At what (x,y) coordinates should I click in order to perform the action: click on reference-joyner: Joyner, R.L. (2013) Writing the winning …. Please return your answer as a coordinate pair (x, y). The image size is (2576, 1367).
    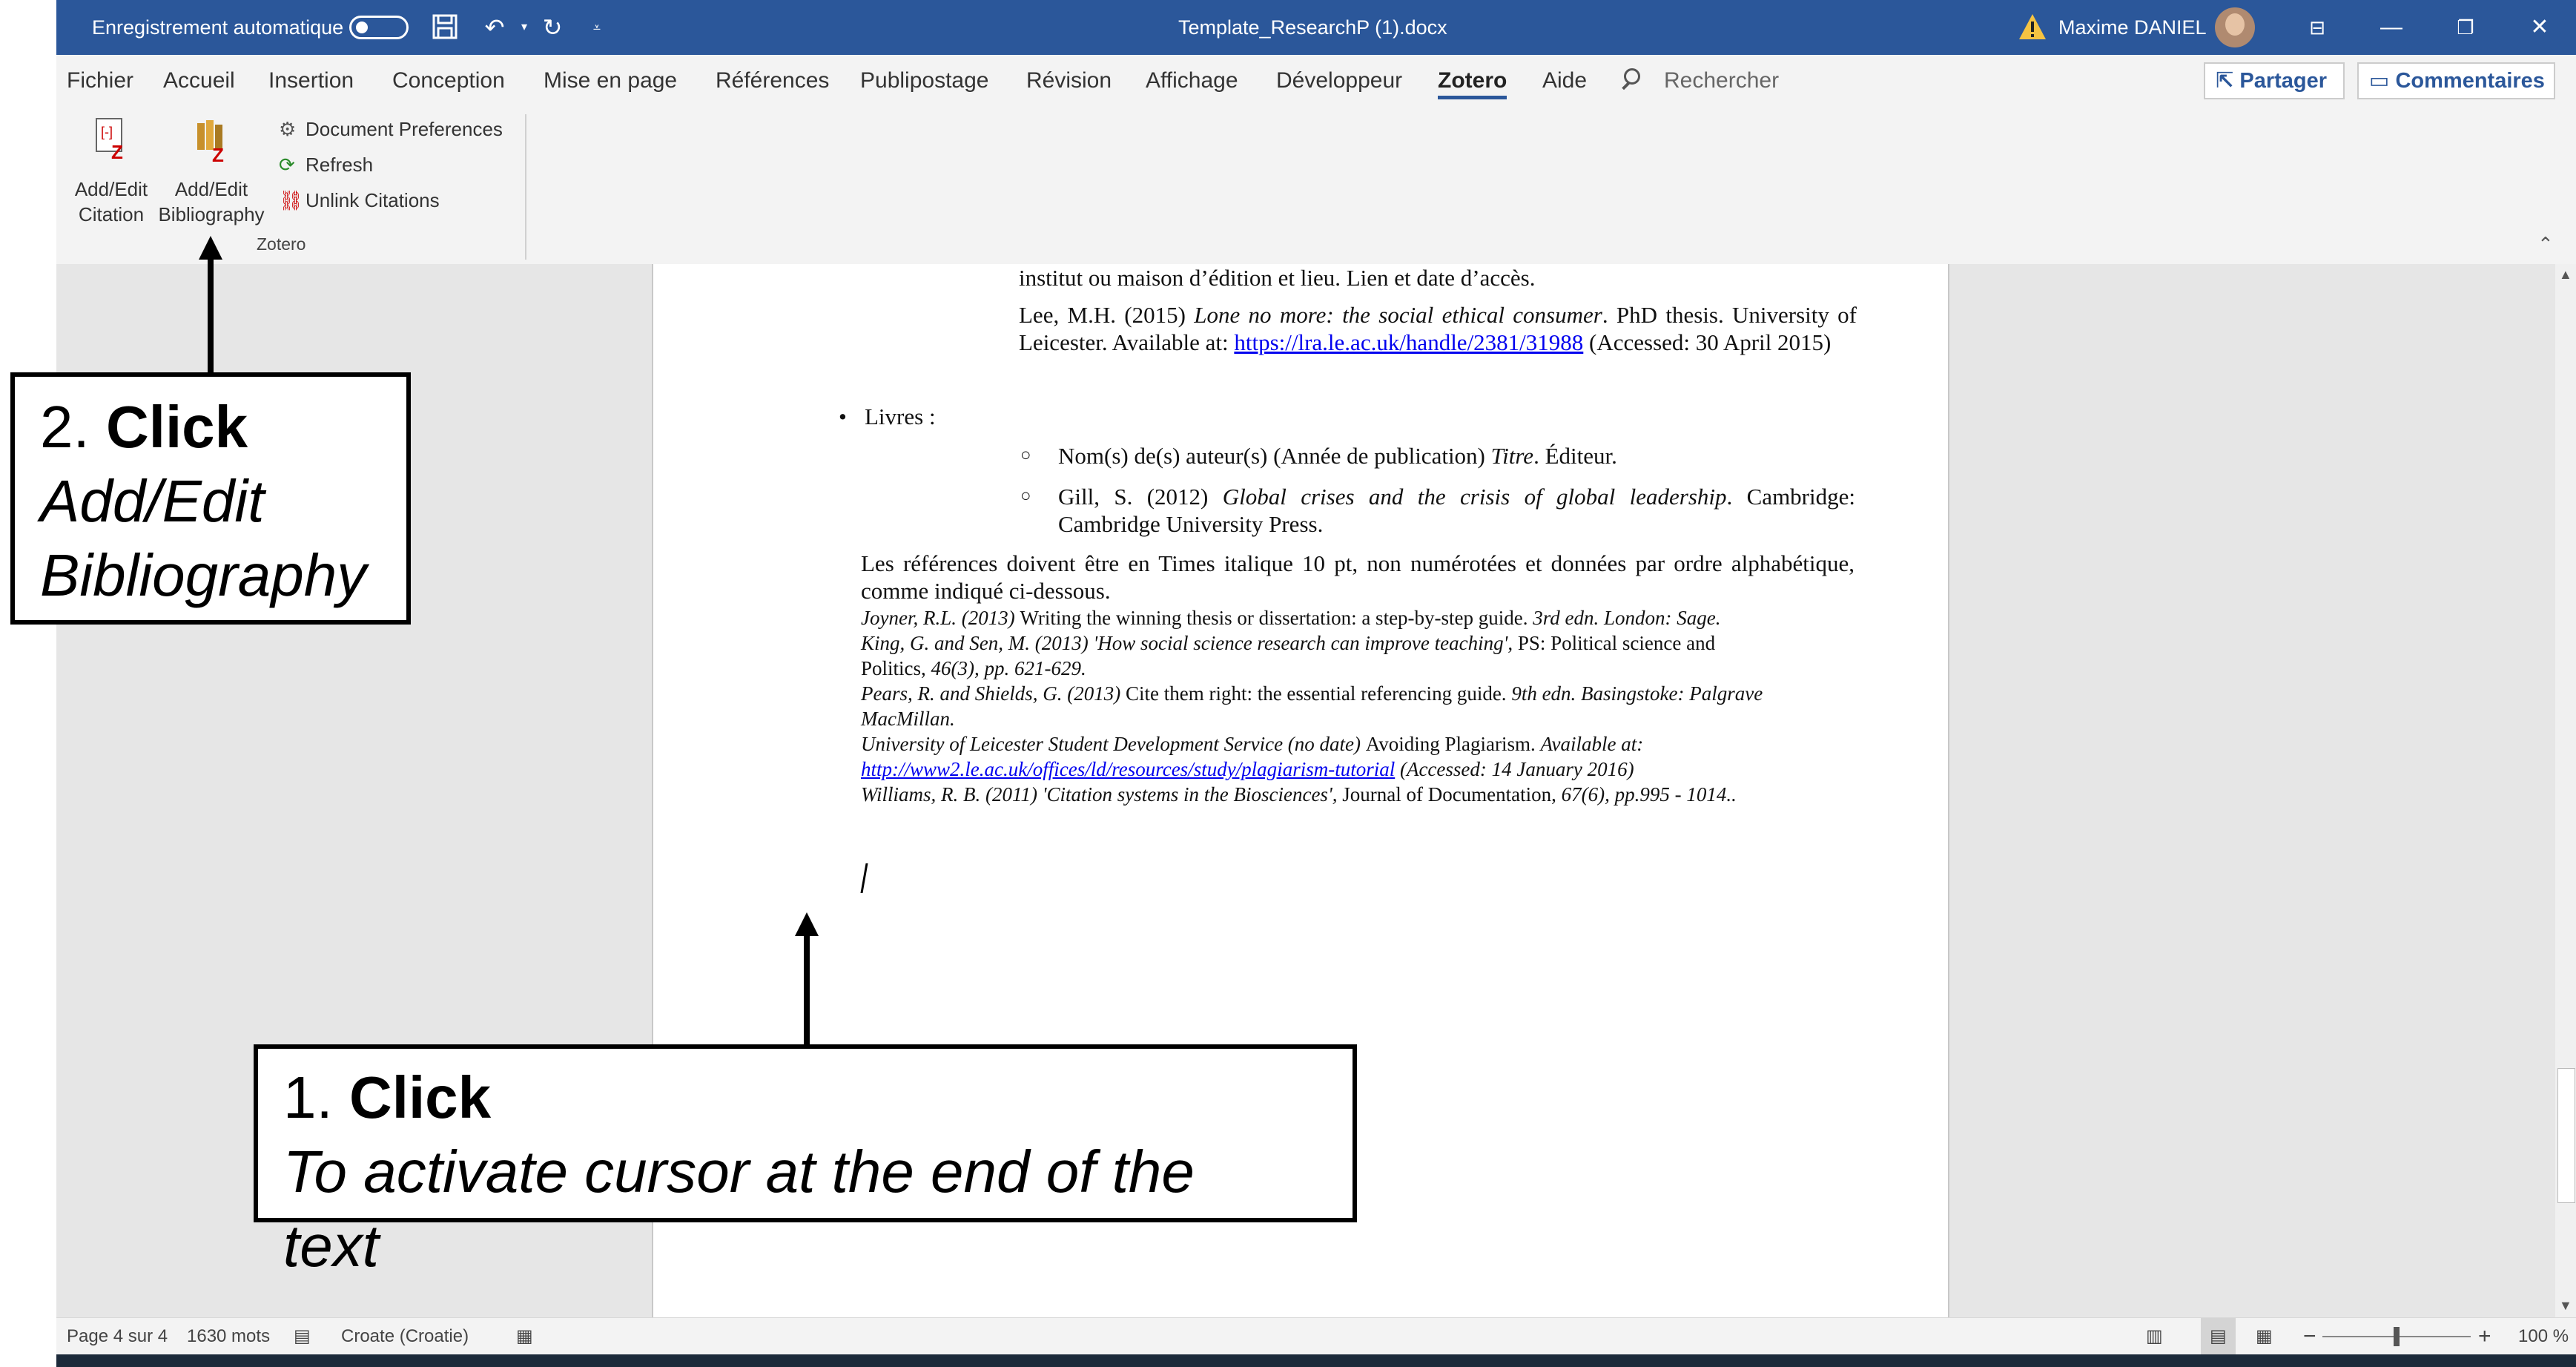
    Looking at the image, I should click on (1291, 617).